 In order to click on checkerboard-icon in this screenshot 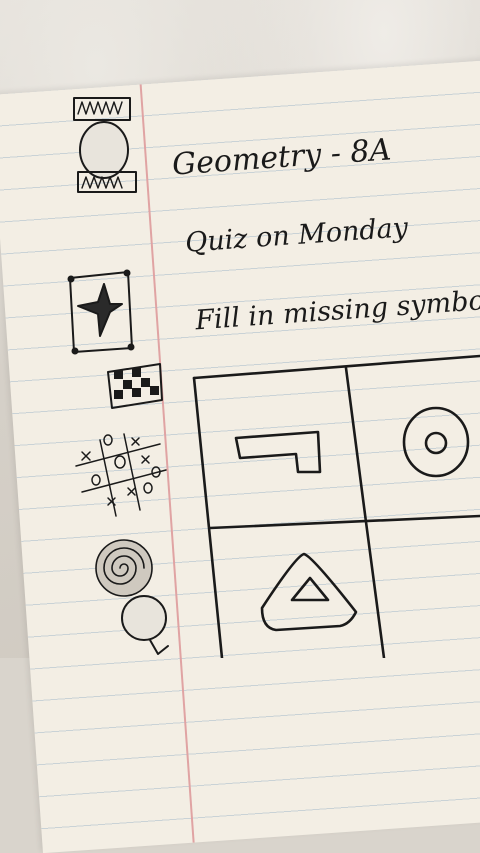, I will do `click(135, 386)`.